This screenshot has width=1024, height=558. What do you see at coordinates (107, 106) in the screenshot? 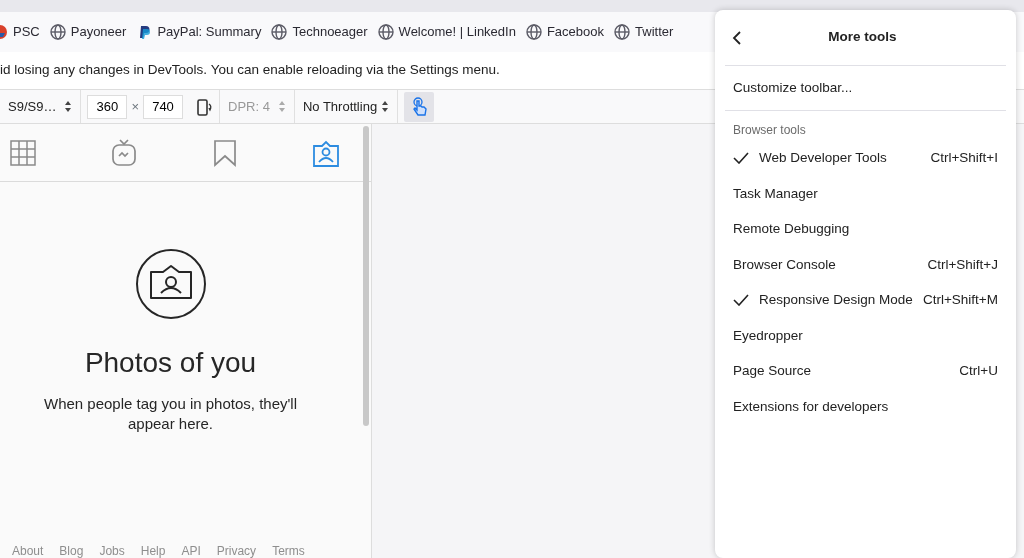
I see `width-field: 360` at bounding box center [107, 106].